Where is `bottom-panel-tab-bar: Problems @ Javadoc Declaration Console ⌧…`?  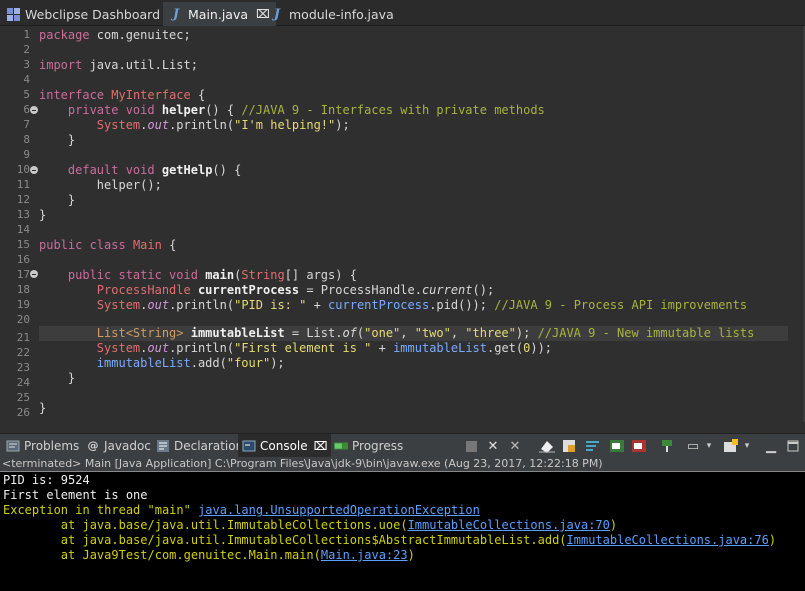 bottom-panel-tab-bar: Problems @ Javadoc Declaration Console ⌧… is located at coordinates (402, 445).